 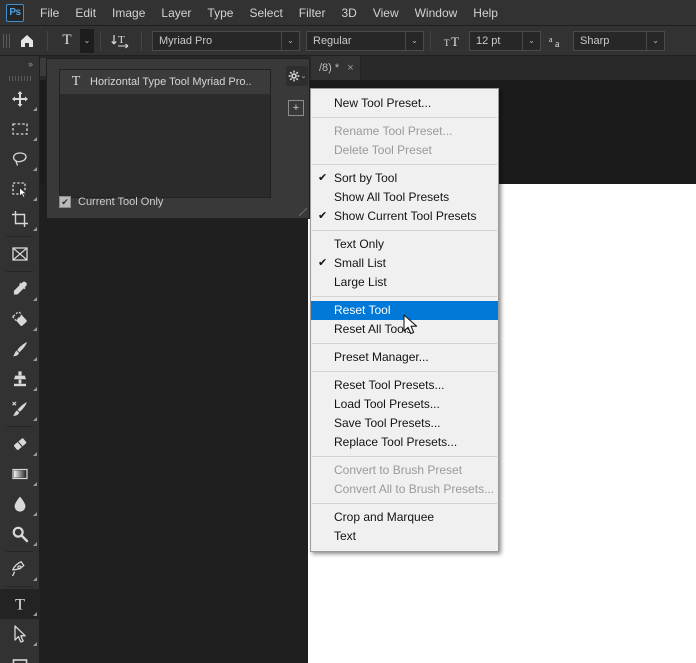 What do you see at coordinates (20, 129) in the screenshot?
I see `rectangular-marquee-tool` at bounding box center [20, 129].